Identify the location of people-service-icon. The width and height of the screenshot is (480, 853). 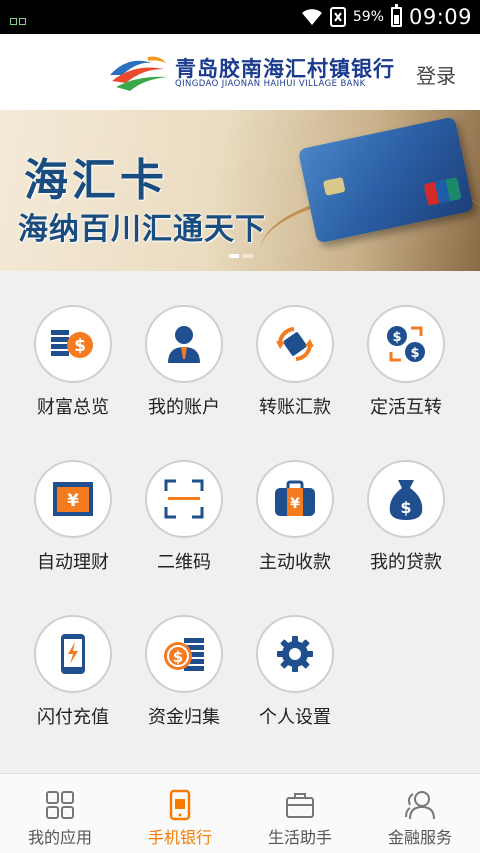
(420, 805).